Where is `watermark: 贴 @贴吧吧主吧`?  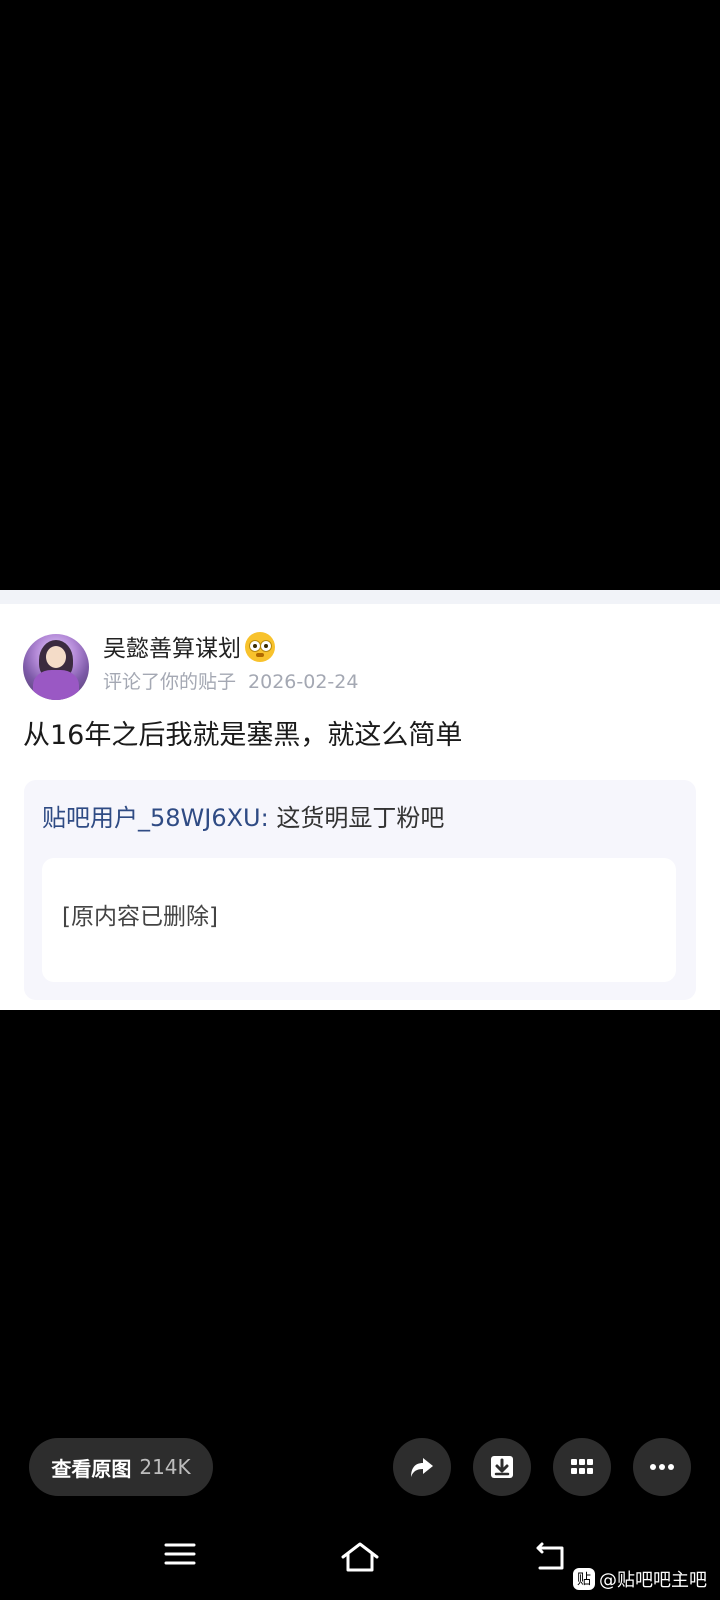 watermark: 贴 @贴吧吧主吧 is located at coordinates (640, 1579).